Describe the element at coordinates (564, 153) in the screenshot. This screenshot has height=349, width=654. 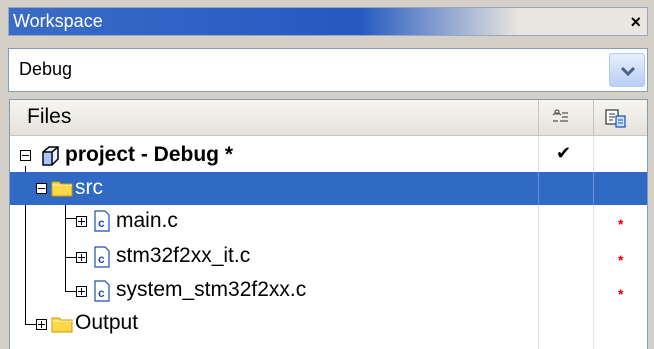
I see `build-check-icon: ✔` at that location.